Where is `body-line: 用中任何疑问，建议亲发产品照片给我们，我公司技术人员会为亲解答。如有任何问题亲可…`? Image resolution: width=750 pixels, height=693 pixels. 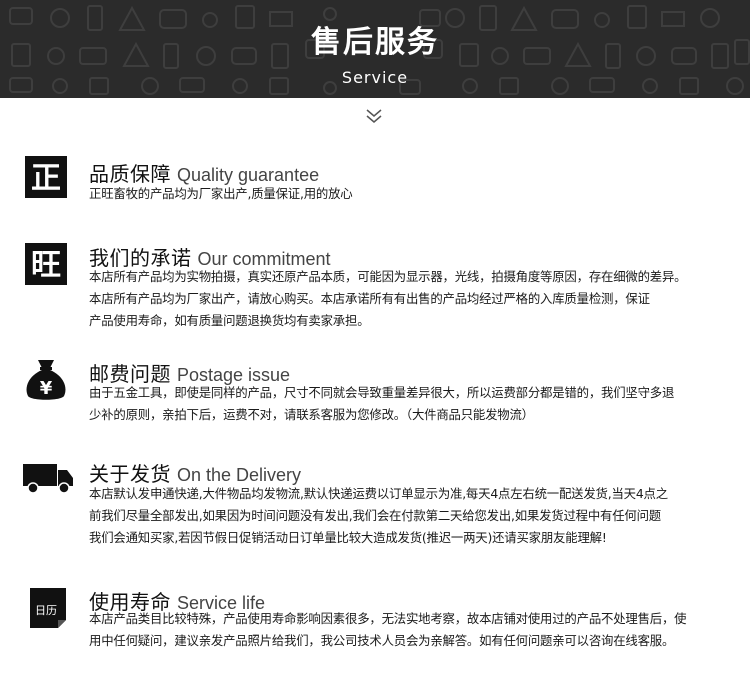
body-line: 用中任何疑问，建议亲发产品照片给我们，我公司技术人员会为亲解答。如有任何问题亲可… is located at coordinates (382, 640).